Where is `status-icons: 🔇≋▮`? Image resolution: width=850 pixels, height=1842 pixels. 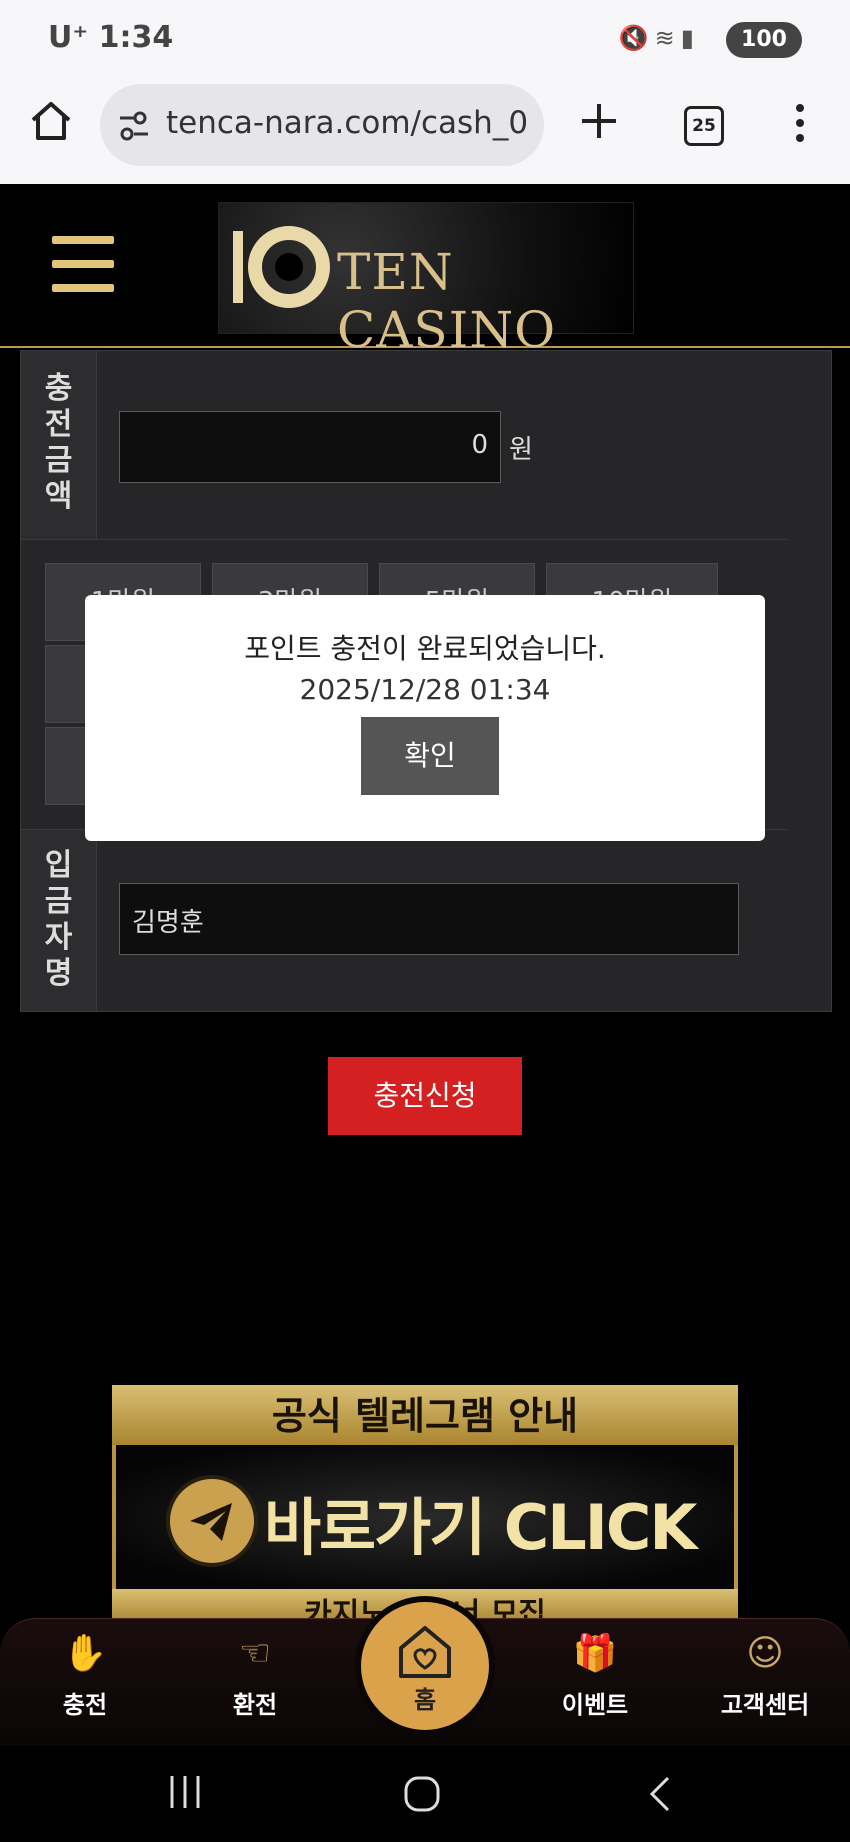
status-icons: 🔇≋▮ is located at coordinates (659, 38).